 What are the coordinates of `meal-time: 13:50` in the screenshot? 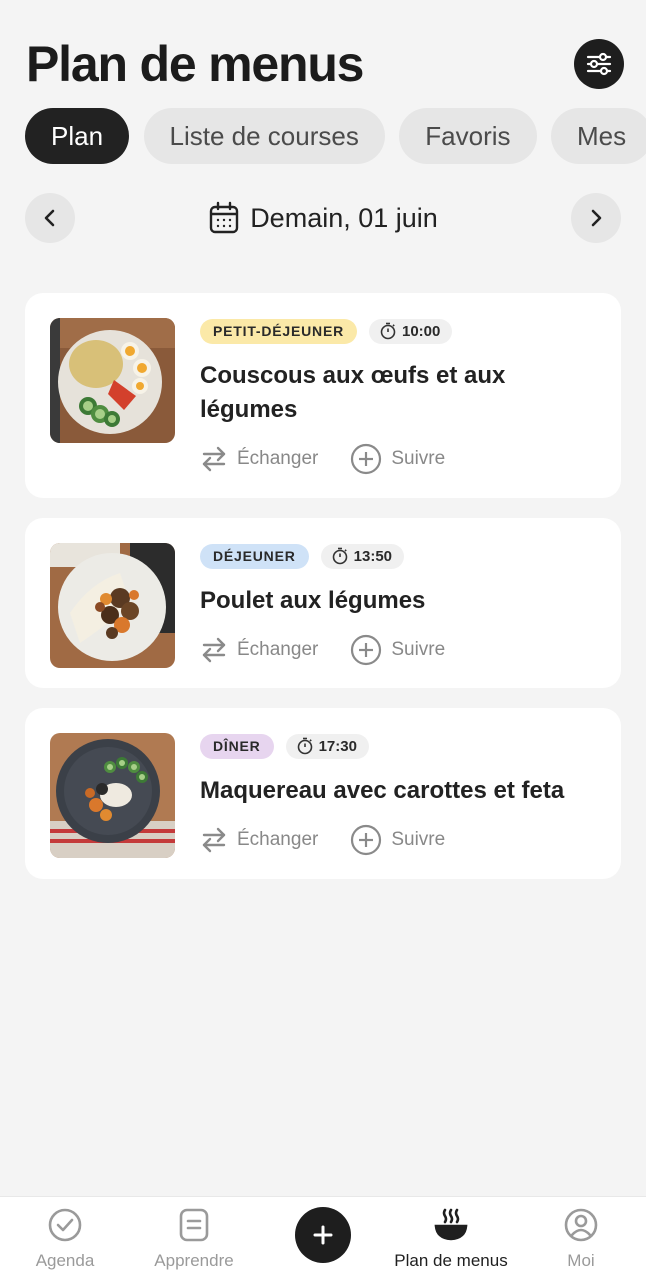 It's located at (373, 556).